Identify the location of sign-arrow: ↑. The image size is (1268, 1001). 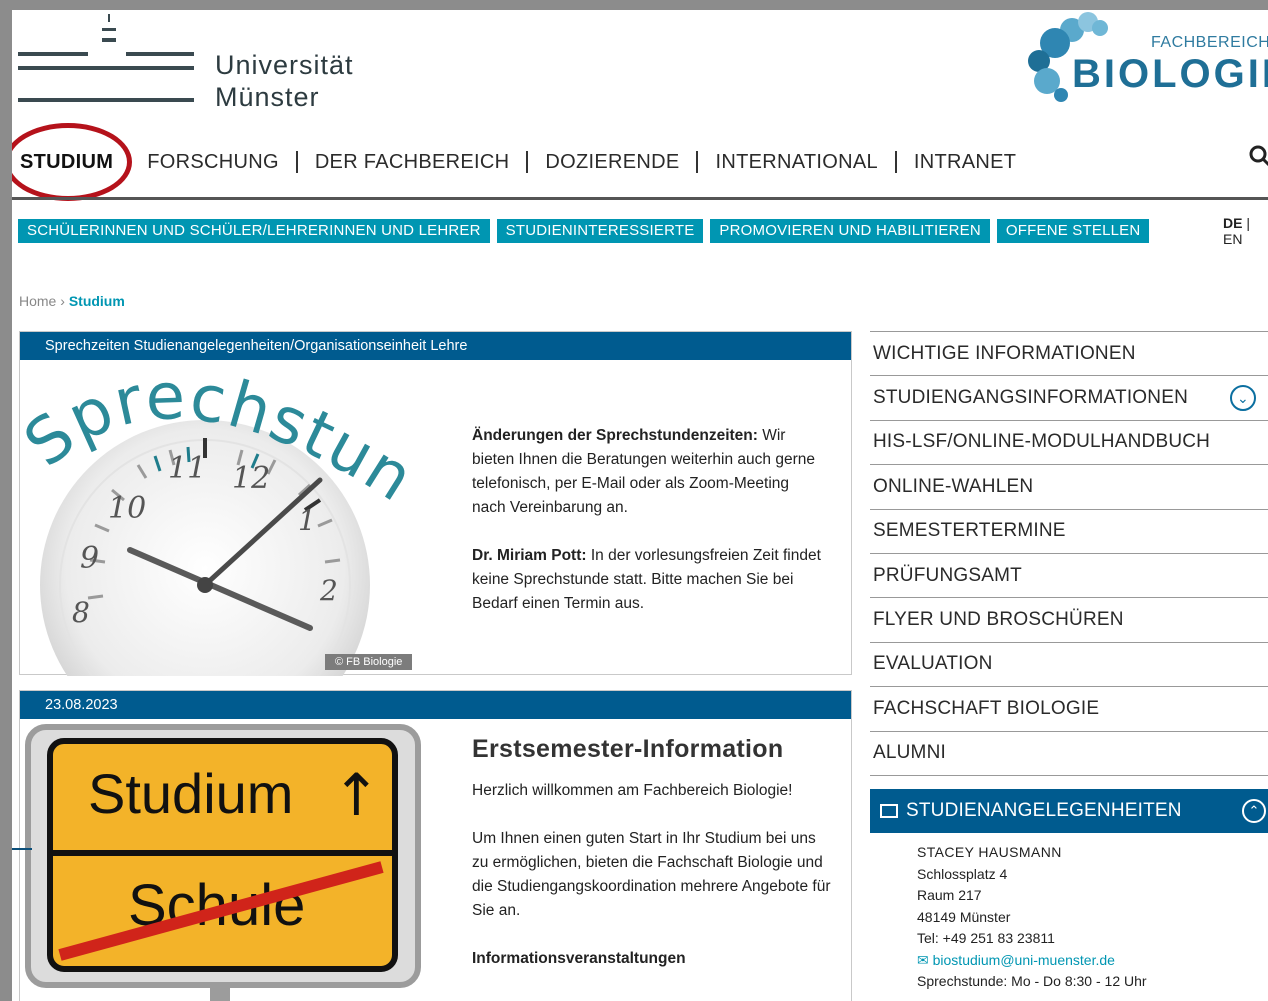
(356, 795).